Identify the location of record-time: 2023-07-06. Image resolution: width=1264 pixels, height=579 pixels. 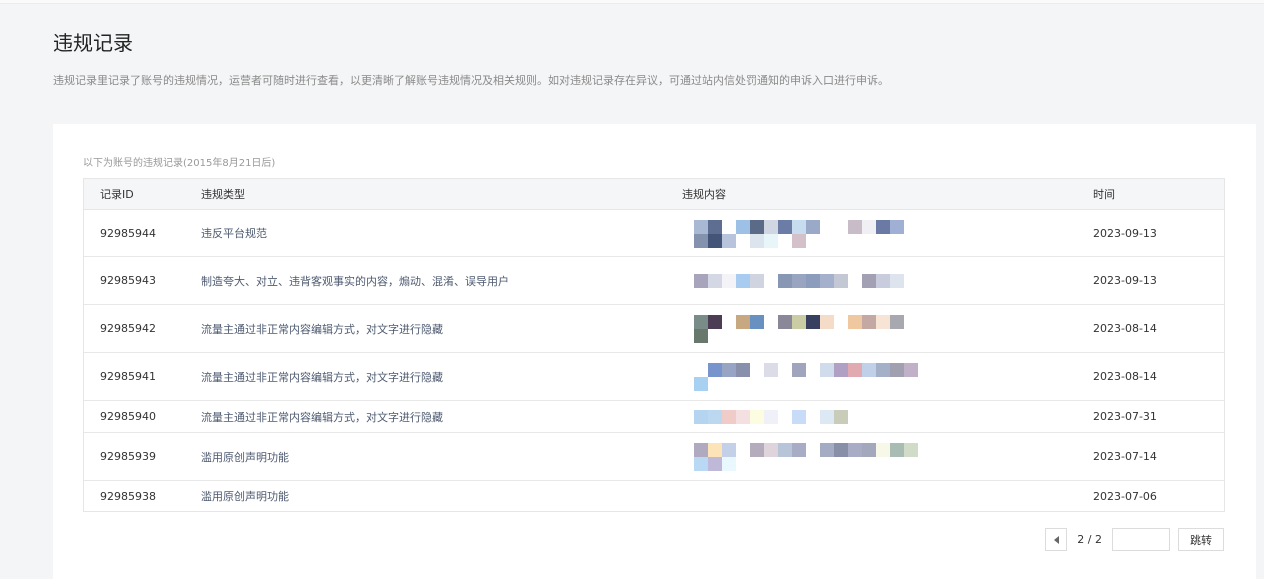
(1125, 496).